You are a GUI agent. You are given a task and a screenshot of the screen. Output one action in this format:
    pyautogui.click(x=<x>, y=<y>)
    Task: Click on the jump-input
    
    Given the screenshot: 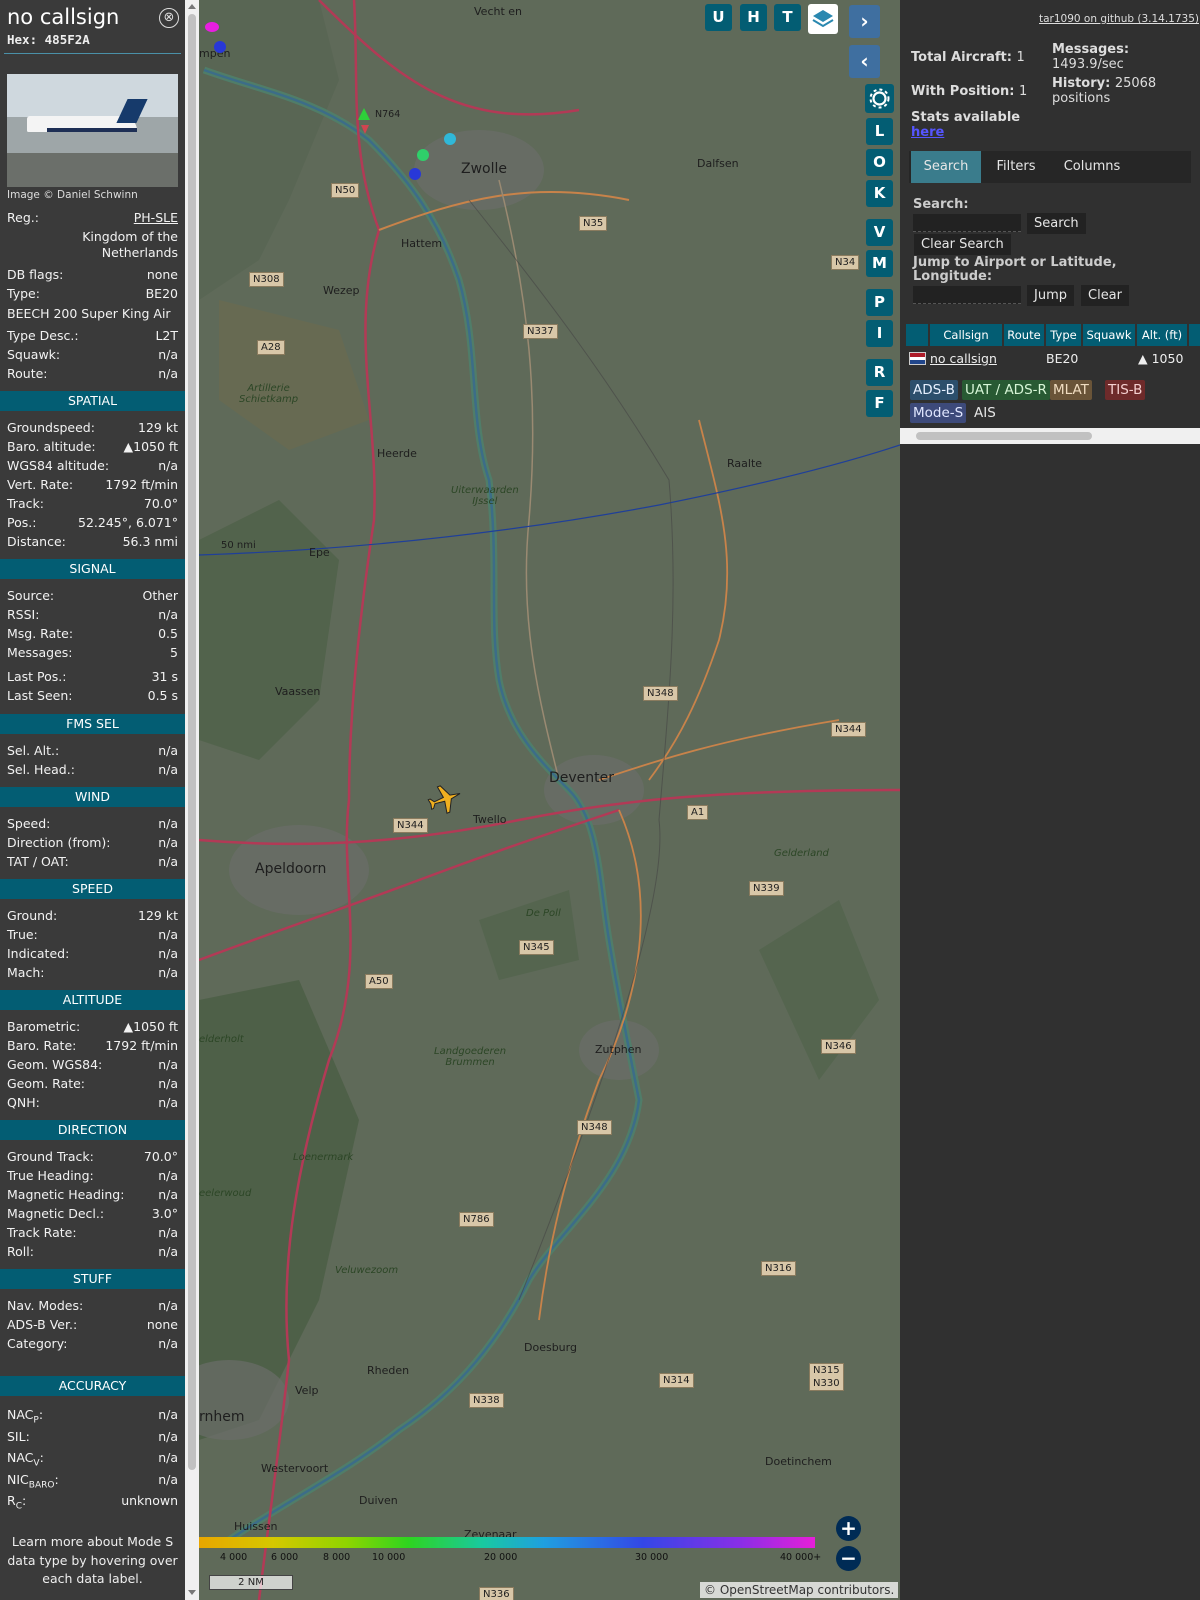 What is the action you would take?
    pyautogui.click(x=967, y=295)
    